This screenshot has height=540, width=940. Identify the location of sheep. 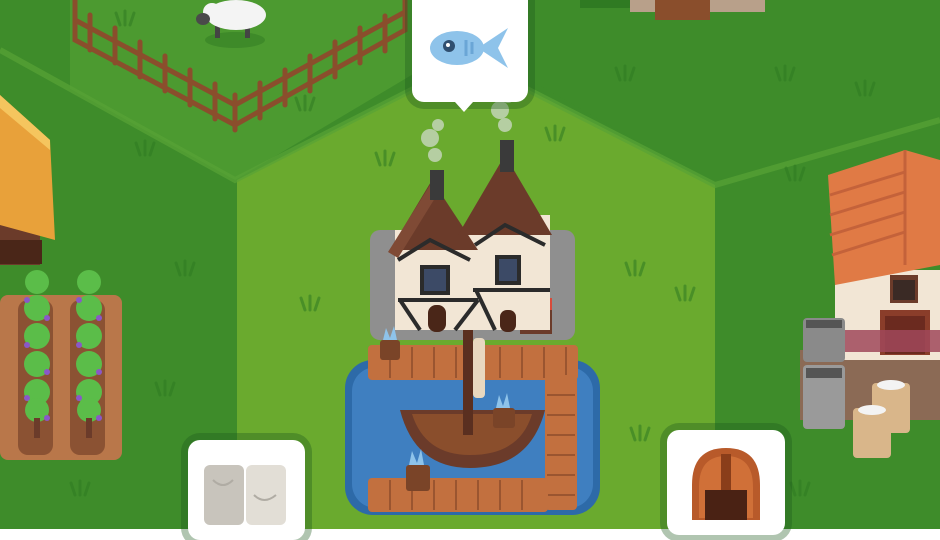
(231, 24).